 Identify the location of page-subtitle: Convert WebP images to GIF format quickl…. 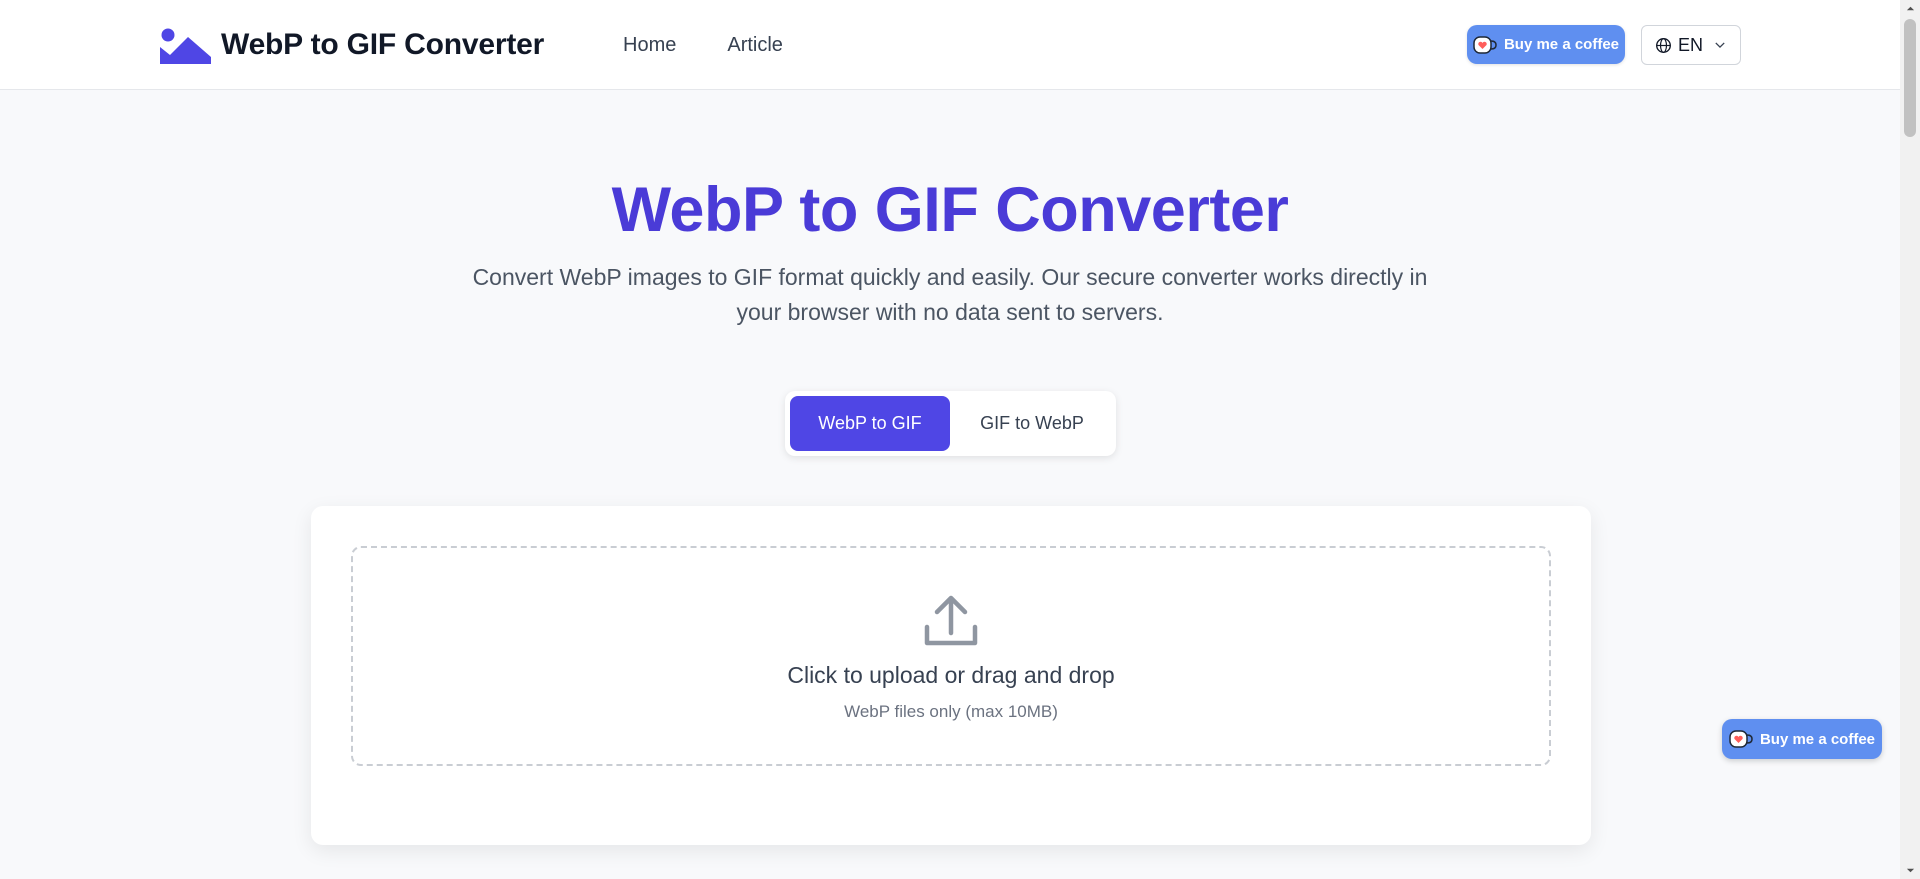
(950, 294).